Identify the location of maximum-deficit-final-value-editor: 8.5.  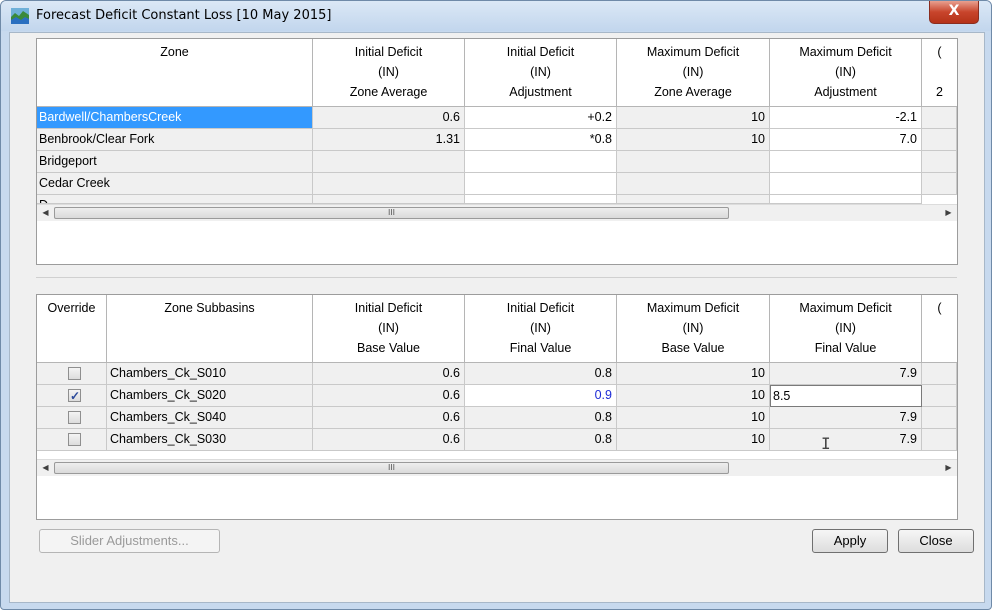
(846, 396).